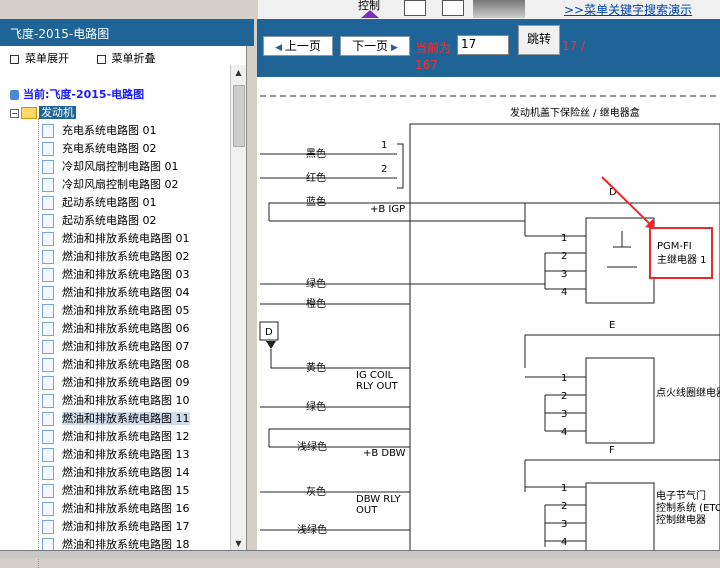  What do you see at coordinates (269, 332) in the screenshot?
I see `connector-d-label: D` at bounding box center [269, 332].